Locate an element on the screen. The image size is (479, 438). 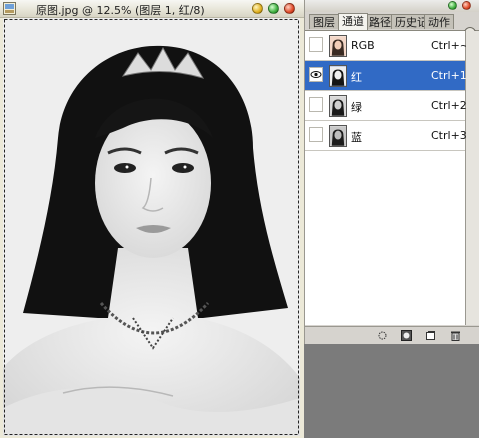
channel-row-green: 绿 Ctrl+2 is located at coordinates (386, 106).